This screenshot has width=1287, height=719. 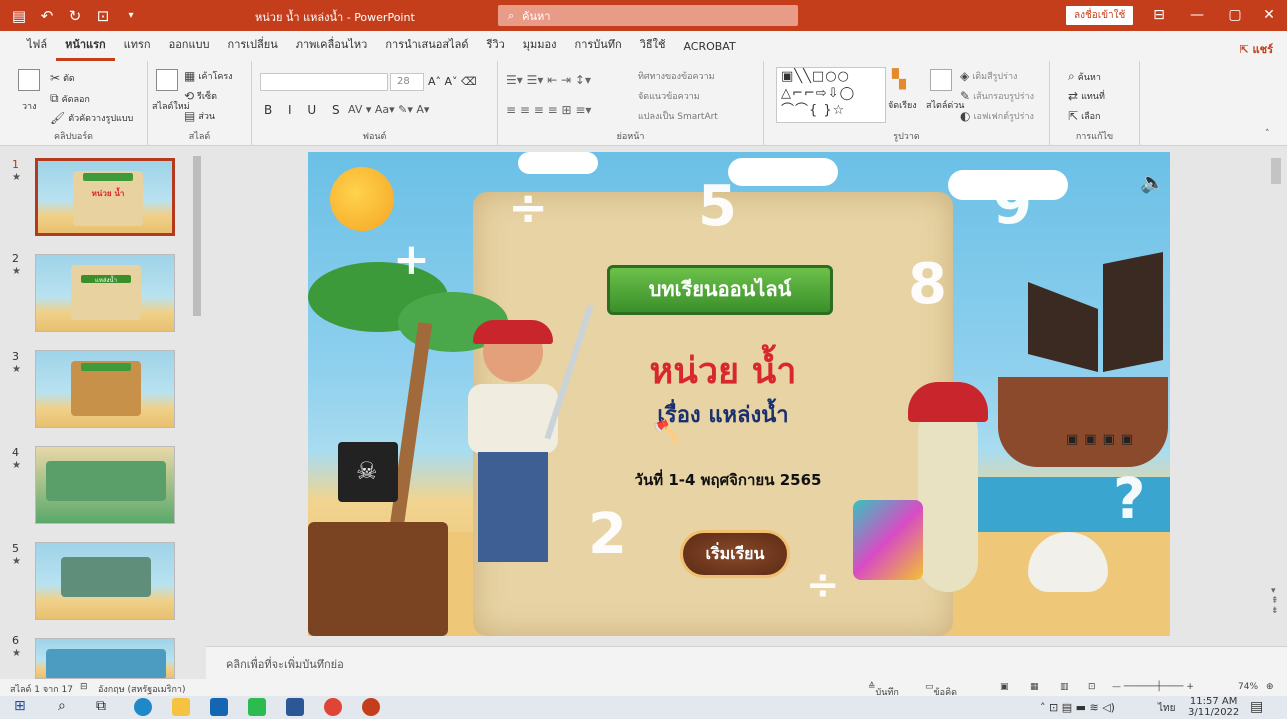 What do you see at coordinates (899, 79) in the screenshot?
I see `arrange-icon: ▚` at bounding box center [899, 79].